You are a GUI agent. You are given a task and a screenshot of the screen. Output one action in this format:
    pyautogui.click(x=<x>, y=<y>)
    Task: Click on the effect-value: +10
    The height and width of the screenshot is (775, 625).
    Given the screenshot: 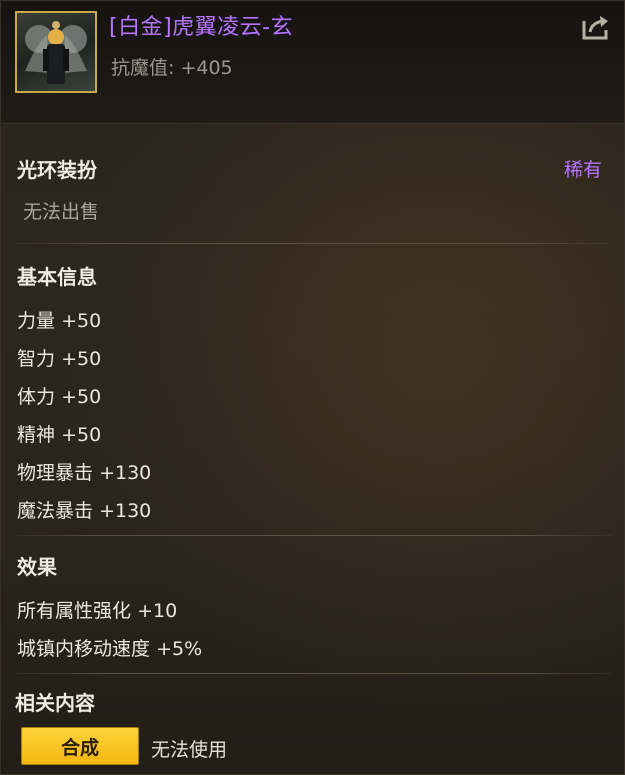 What is the action you would take?
    pyautogui.click(x=157, y=611)
    